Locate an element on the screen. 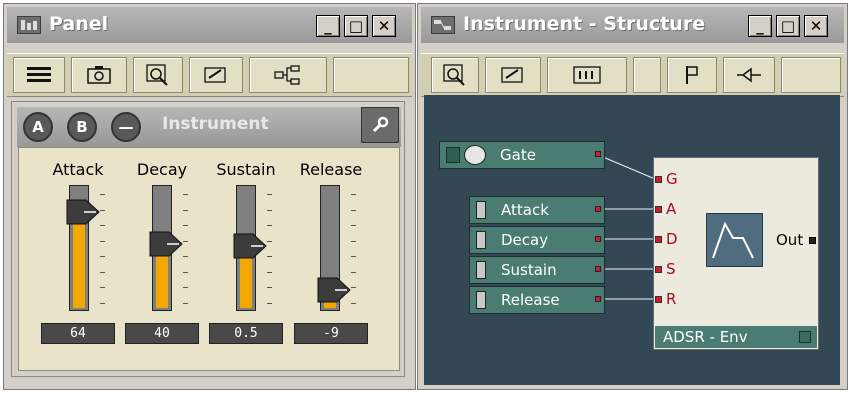  decay-module: Decay is located at coordinates (537, 240).